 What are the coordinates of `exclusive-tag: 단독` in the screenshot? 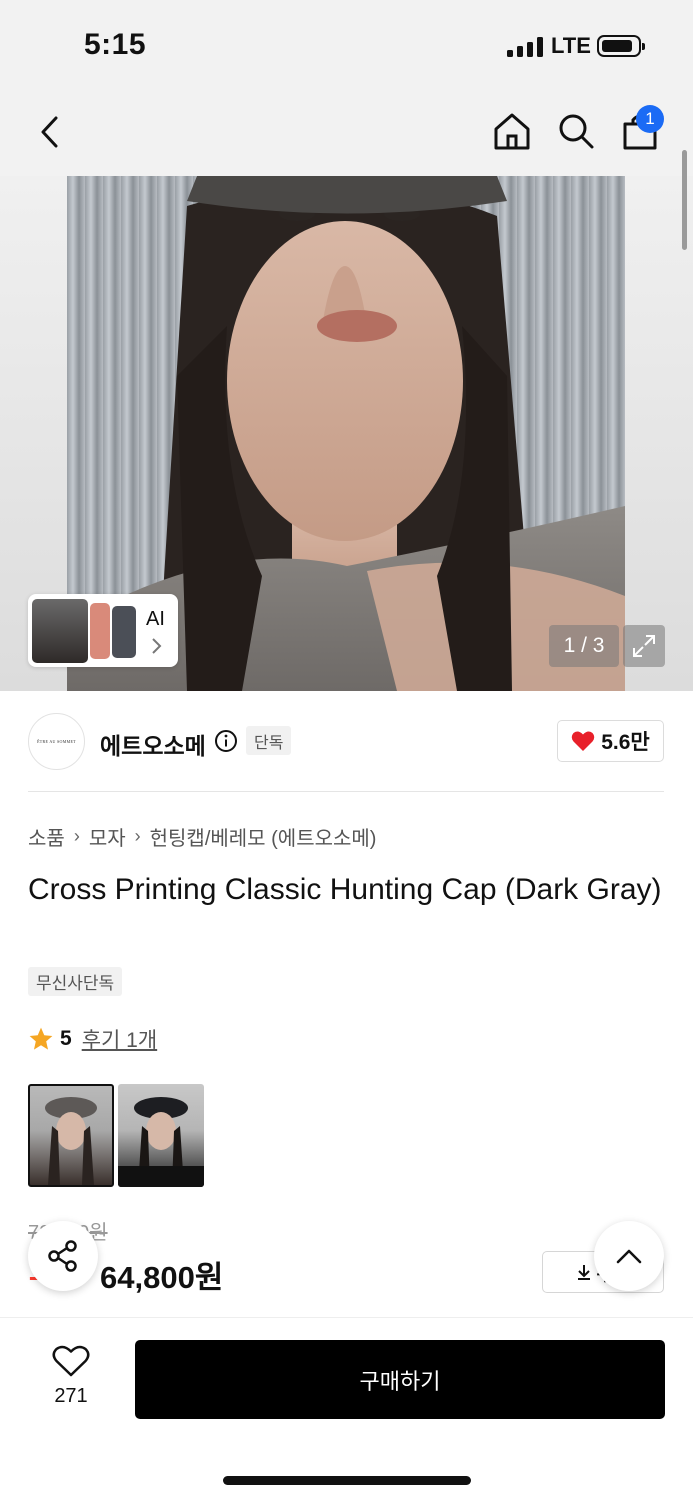 It's located at (269, 740).